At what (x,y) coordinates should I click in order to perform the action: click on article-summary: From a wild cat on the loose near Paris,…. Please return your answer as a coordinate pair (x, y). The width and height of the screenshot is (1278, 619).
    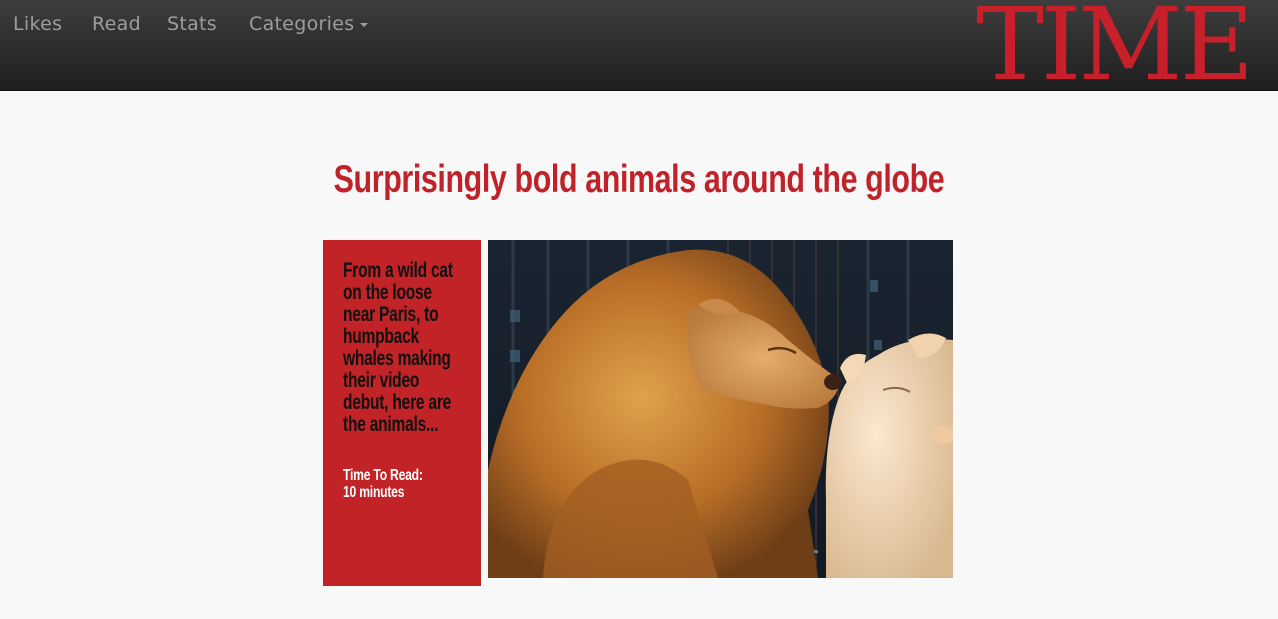
    Looking at the image, I should click on (398, 347).